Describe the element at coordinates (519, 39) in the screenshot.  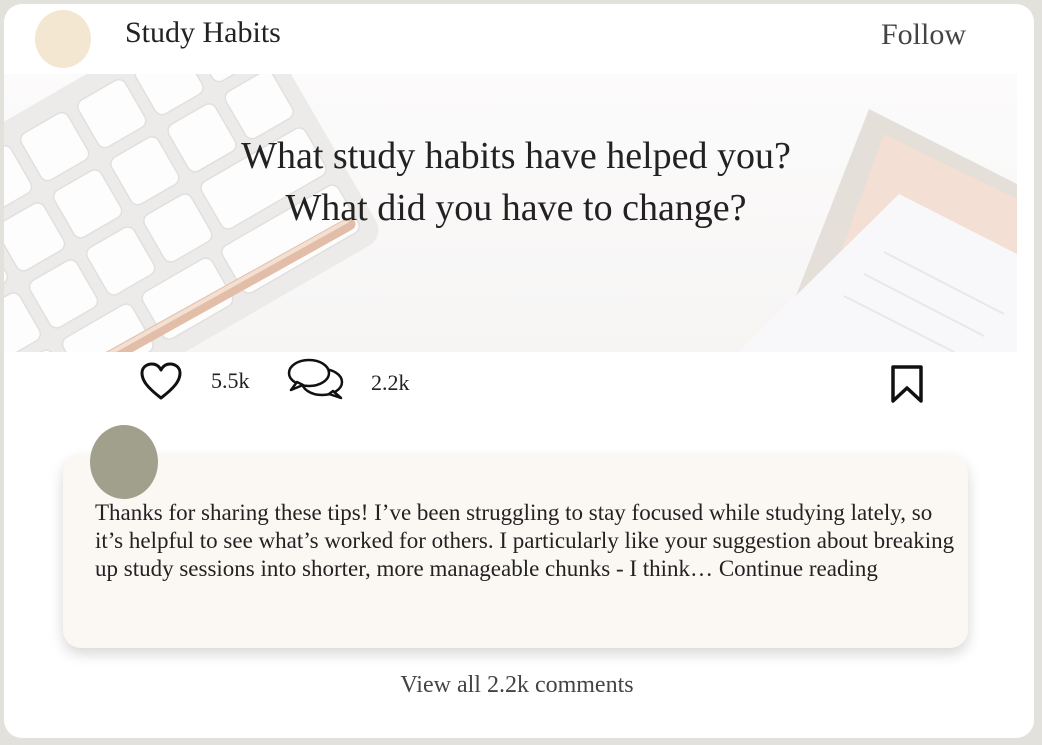
I see `post-header: Study Habits Follow` at that location.